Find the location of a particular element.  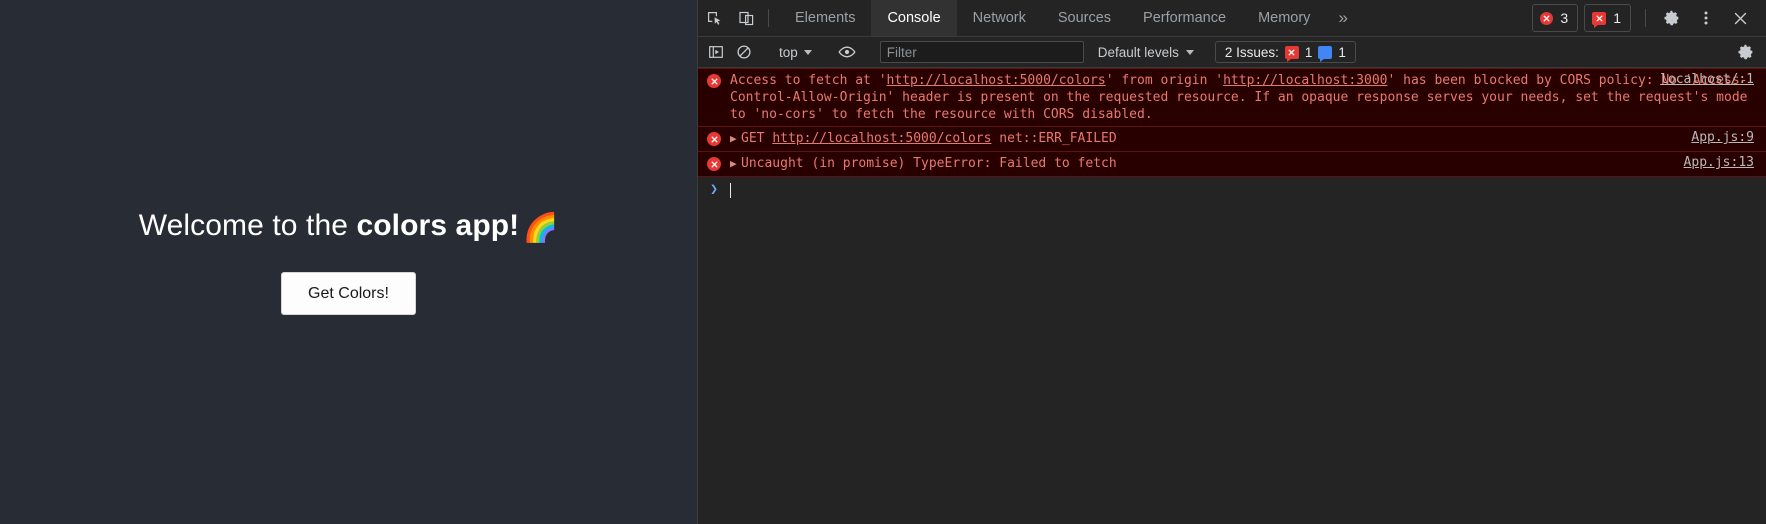

msg-seg-text: Access to fetch at ' is located at coordinates (808, 80).